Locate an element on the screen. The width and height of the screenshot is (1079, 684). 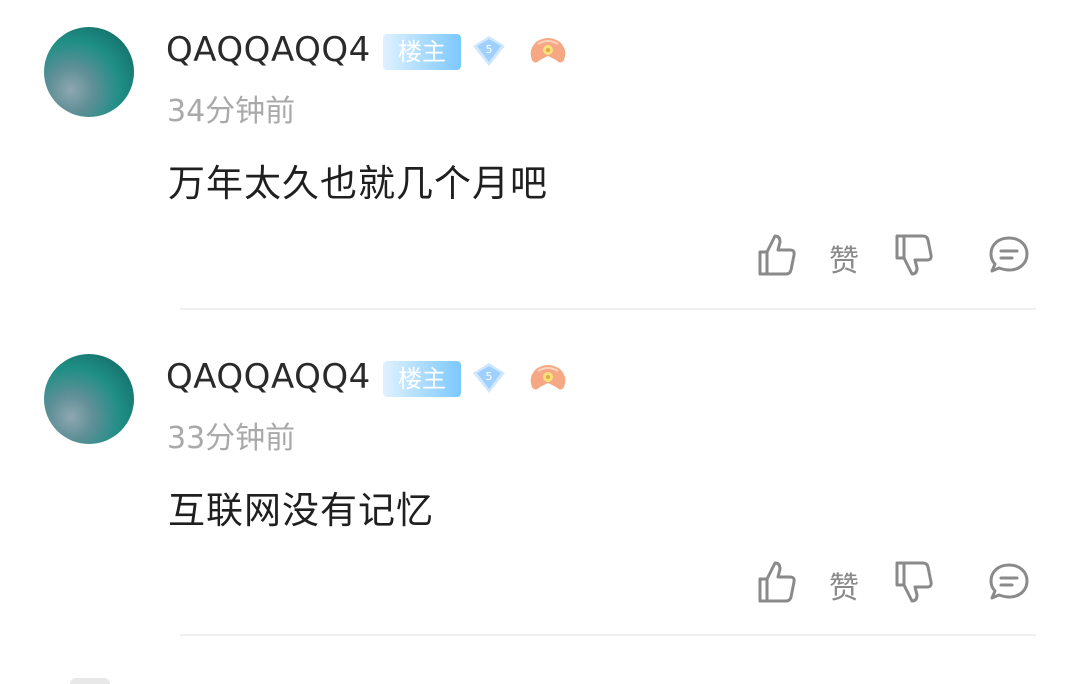
next-comment-avatar is located at coordinates (90, 681).